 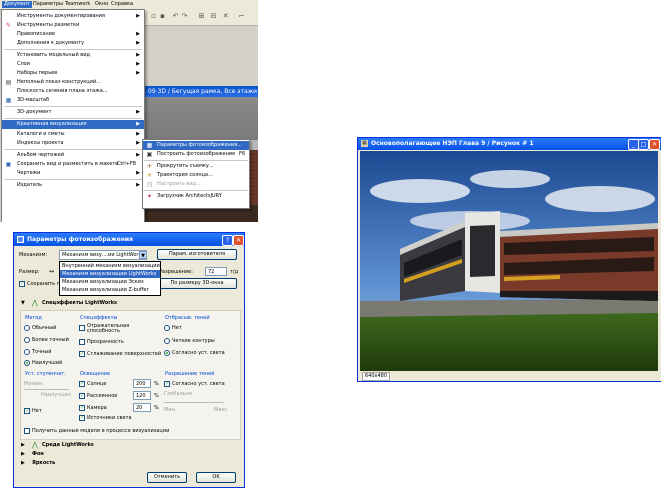 I want to click on menu-document: Документ, so click(x=17, y=4).